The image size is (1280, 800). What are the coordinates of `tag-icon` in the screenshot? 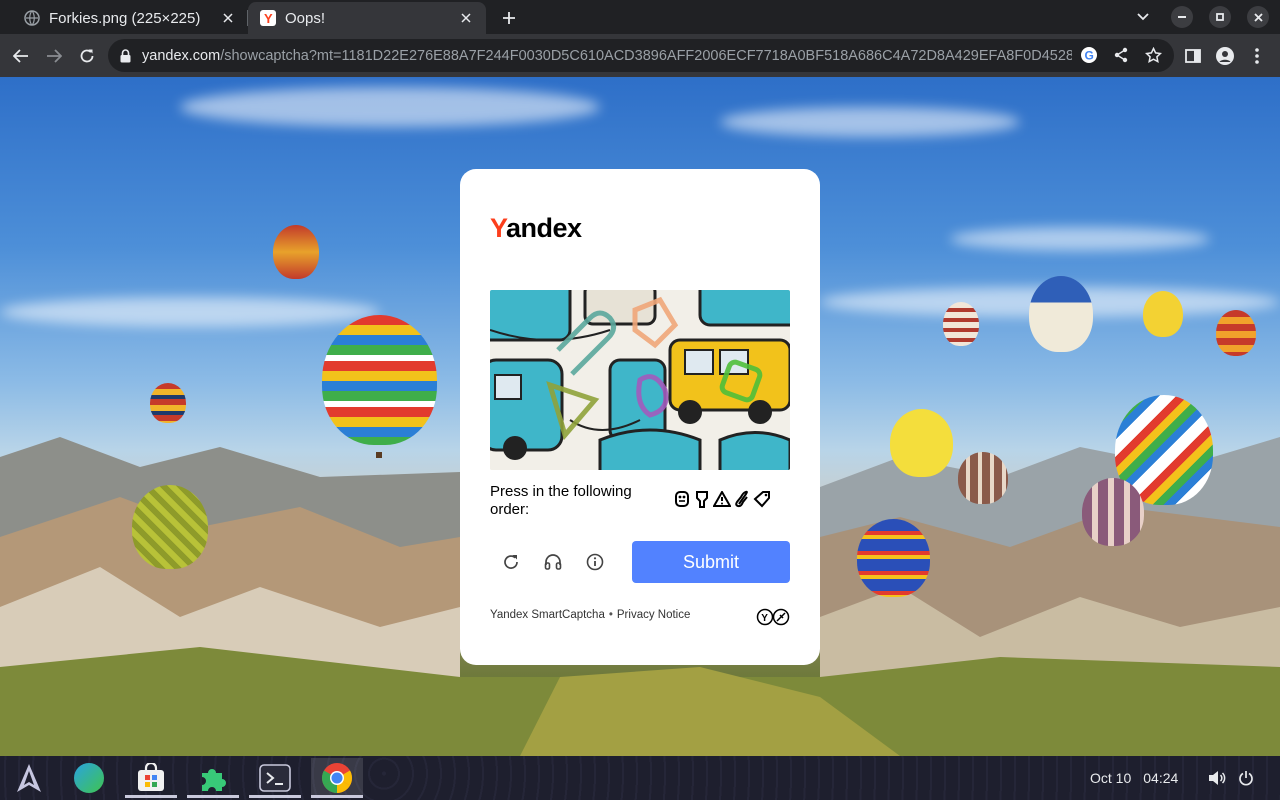 It's located at (761, 499).